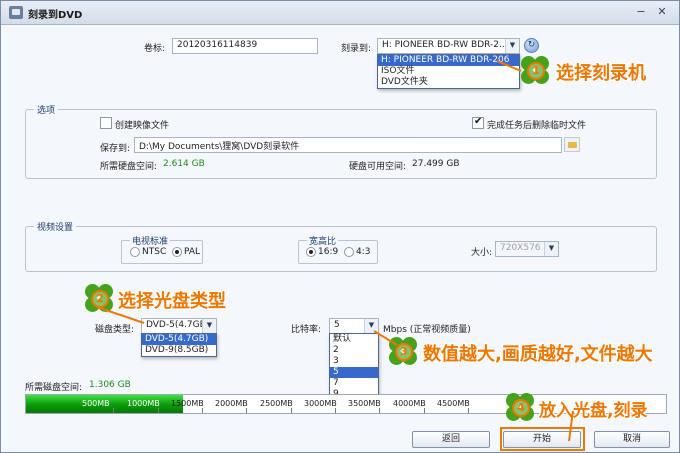 This screenshot has width=680, height=453. What do you see at coordinates (378, 167) in the screenshot?
I see `available-space-label: 硬盘可用空间:` at bounding box center [378, 167].